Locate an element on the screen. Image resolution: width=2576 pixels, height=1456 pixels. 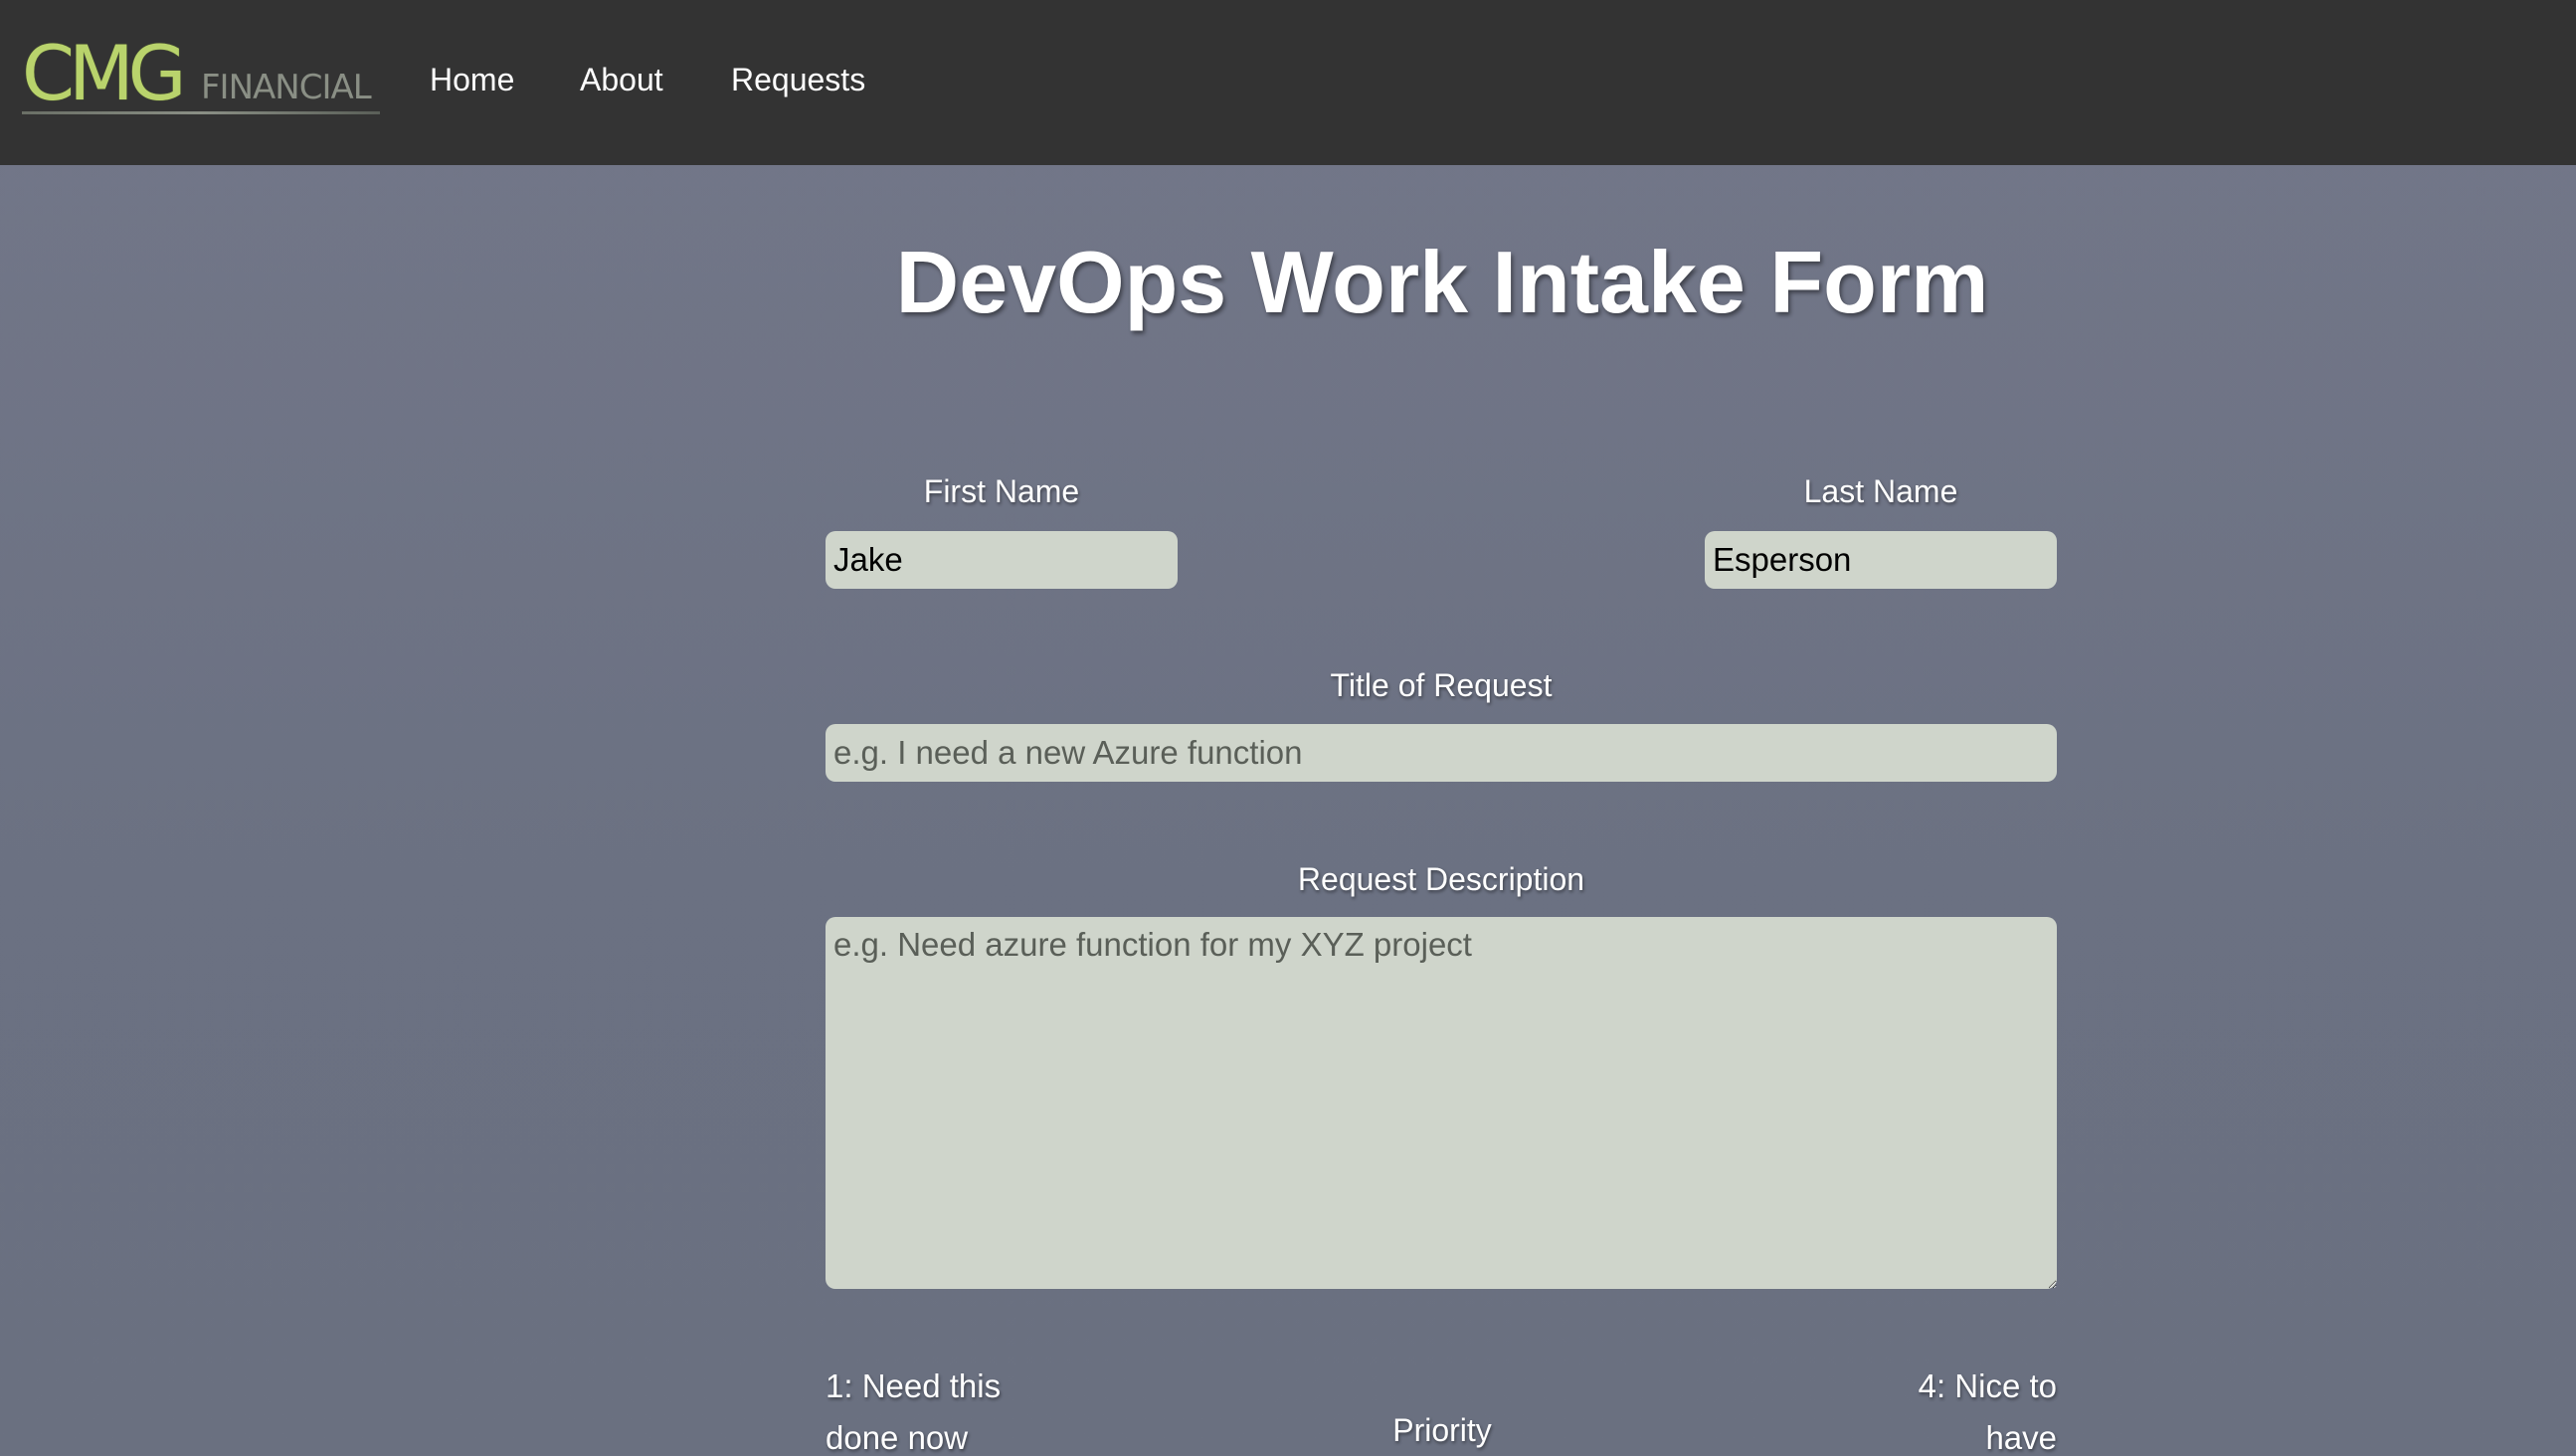
first-name-label: First Name is located at coordinates (1001, 491).